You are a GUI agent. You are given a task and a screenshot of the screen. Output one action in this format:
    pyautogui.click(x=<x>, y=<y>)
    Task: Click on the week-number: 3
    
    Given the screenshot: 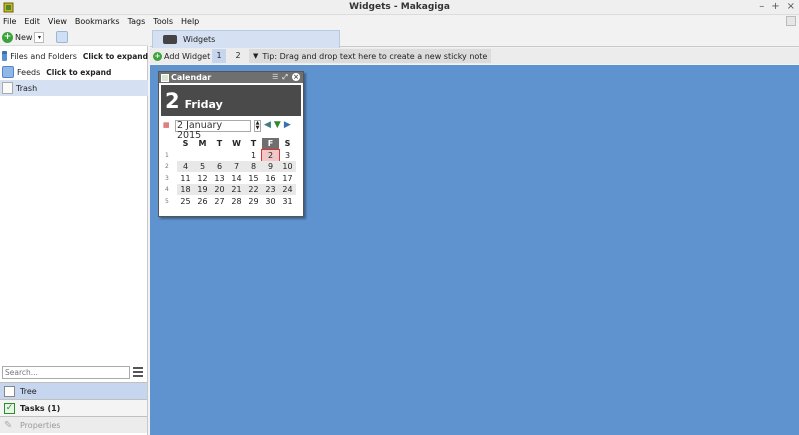 What is the action you would take?
    pyautogui.click(x=167, y=178)
    